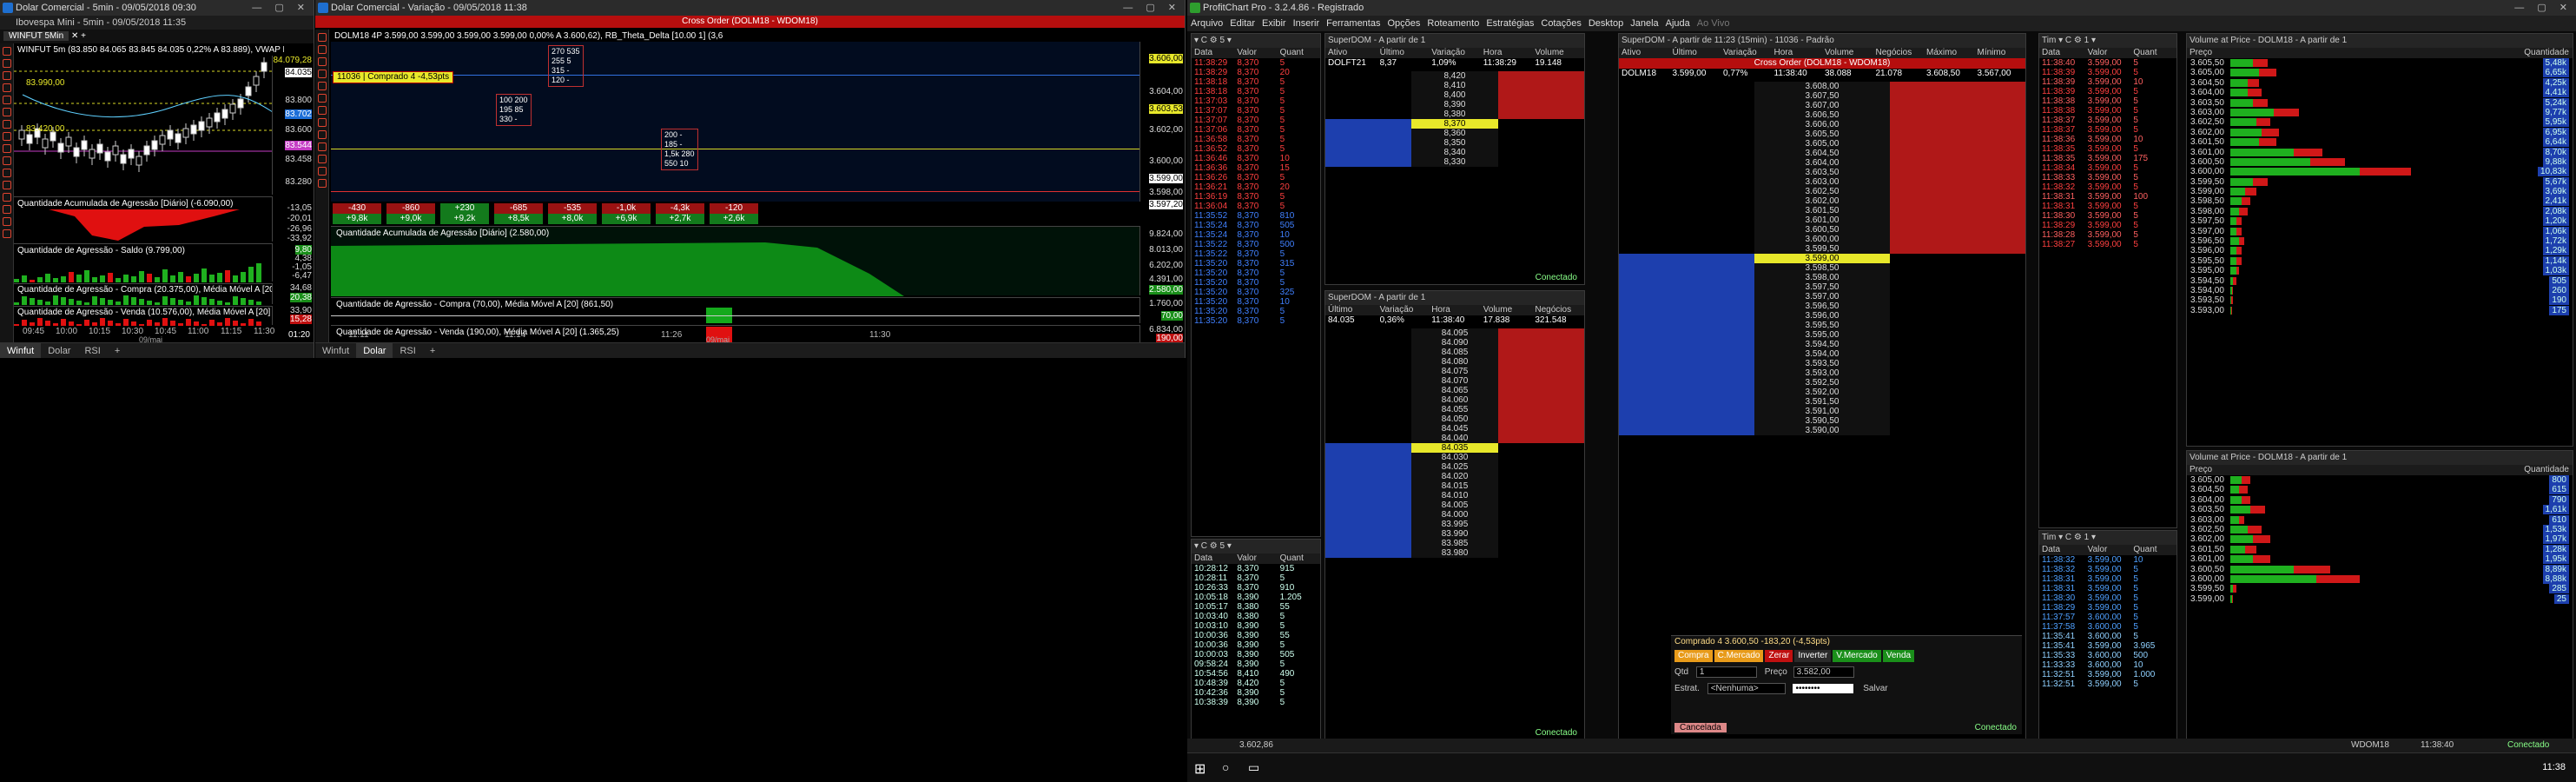 The height and width of the screenshot is (782, 2576). I want to click on task-view-icon: ▭, so click(1253, 768).